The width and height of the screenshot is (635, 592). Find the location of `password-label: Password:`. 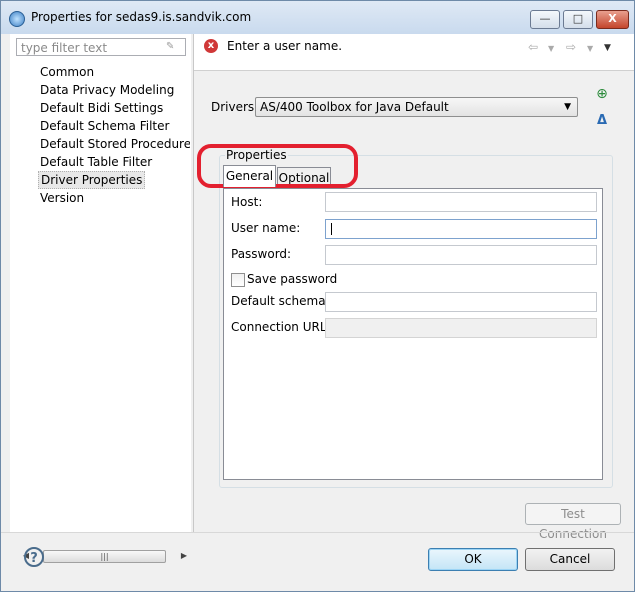

password-label: Password: is located at coordinates (261, 254).